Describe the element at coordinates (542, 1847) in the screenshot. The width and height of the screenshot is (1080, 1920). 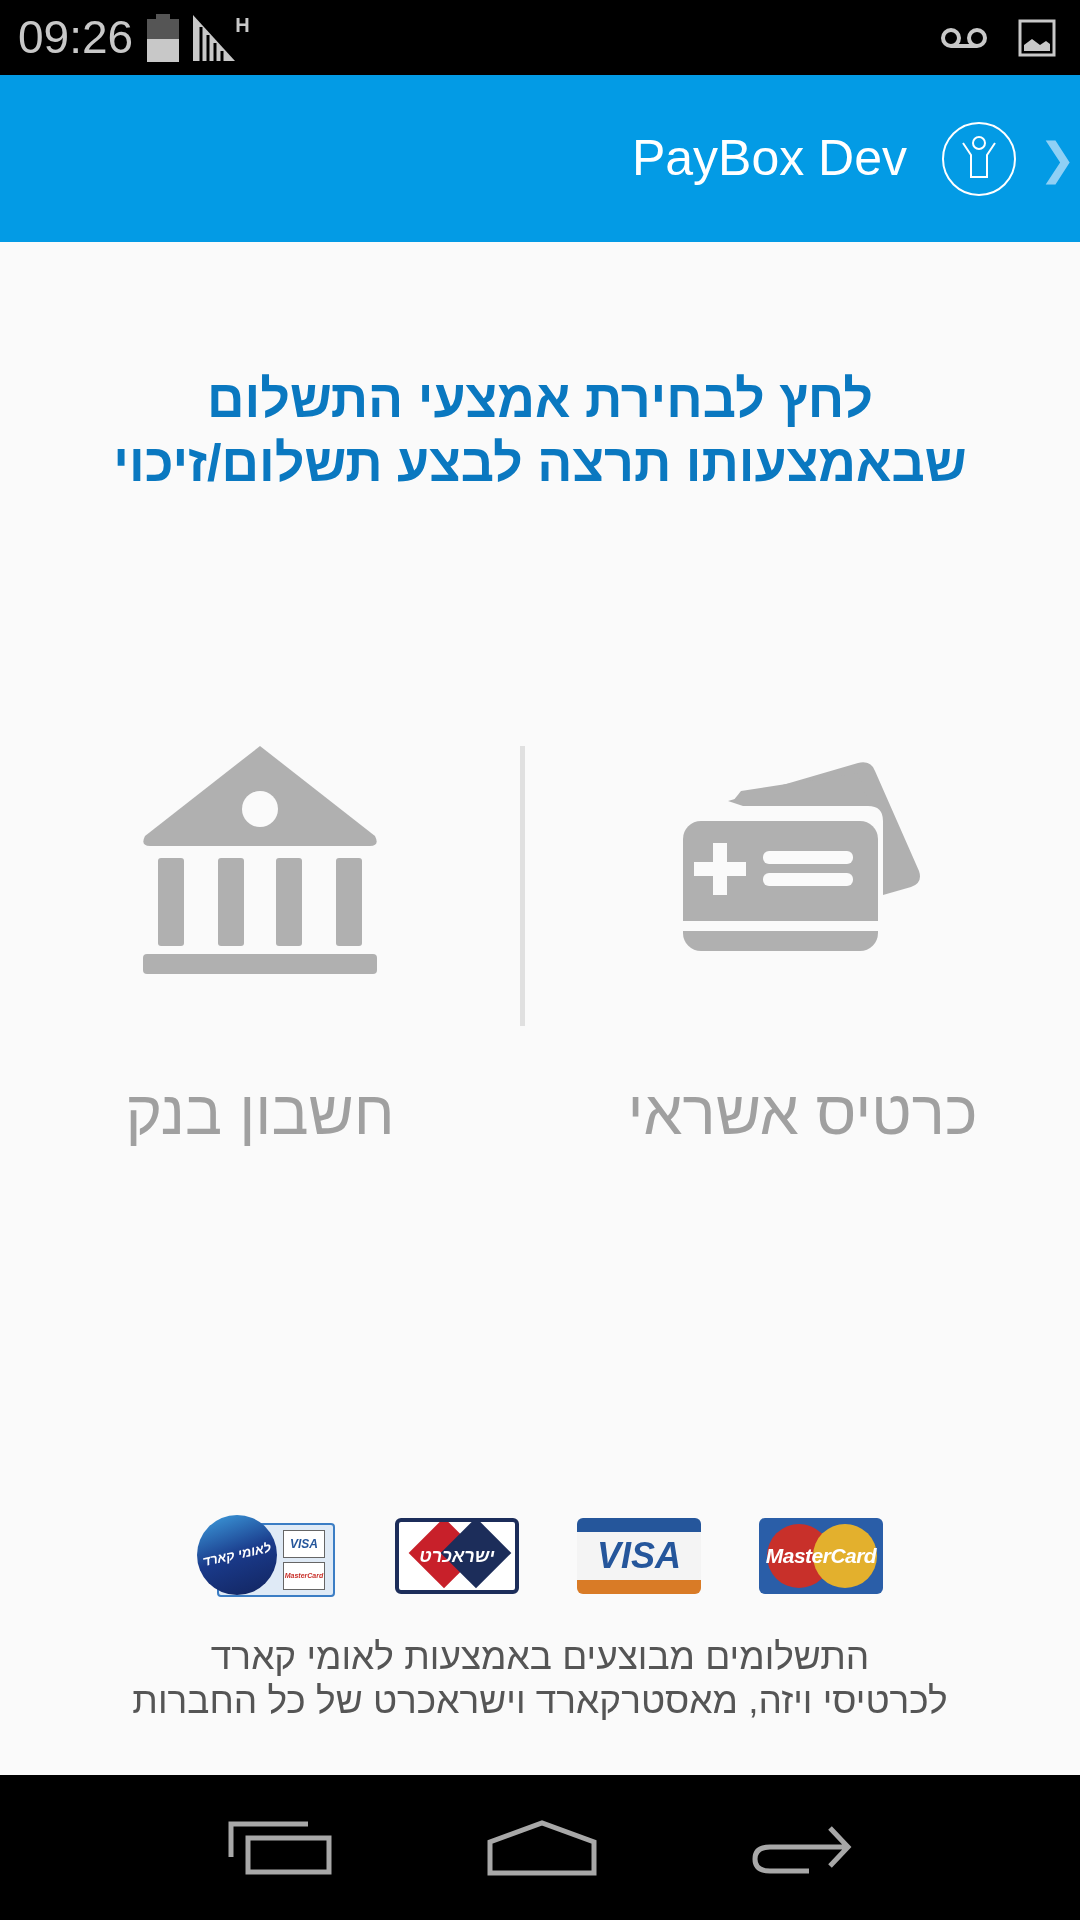
I see `home-icon` at that location.